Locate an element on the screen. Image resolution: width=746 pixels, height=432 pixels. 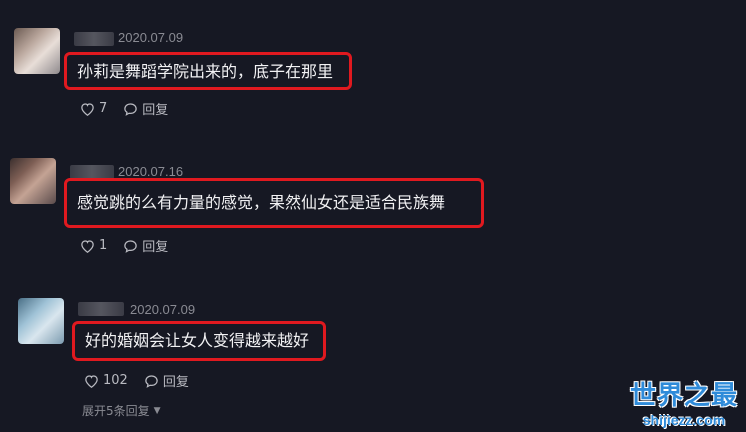
expand-replies-label: 展开5条回复 is located at coordinates (116, 411).